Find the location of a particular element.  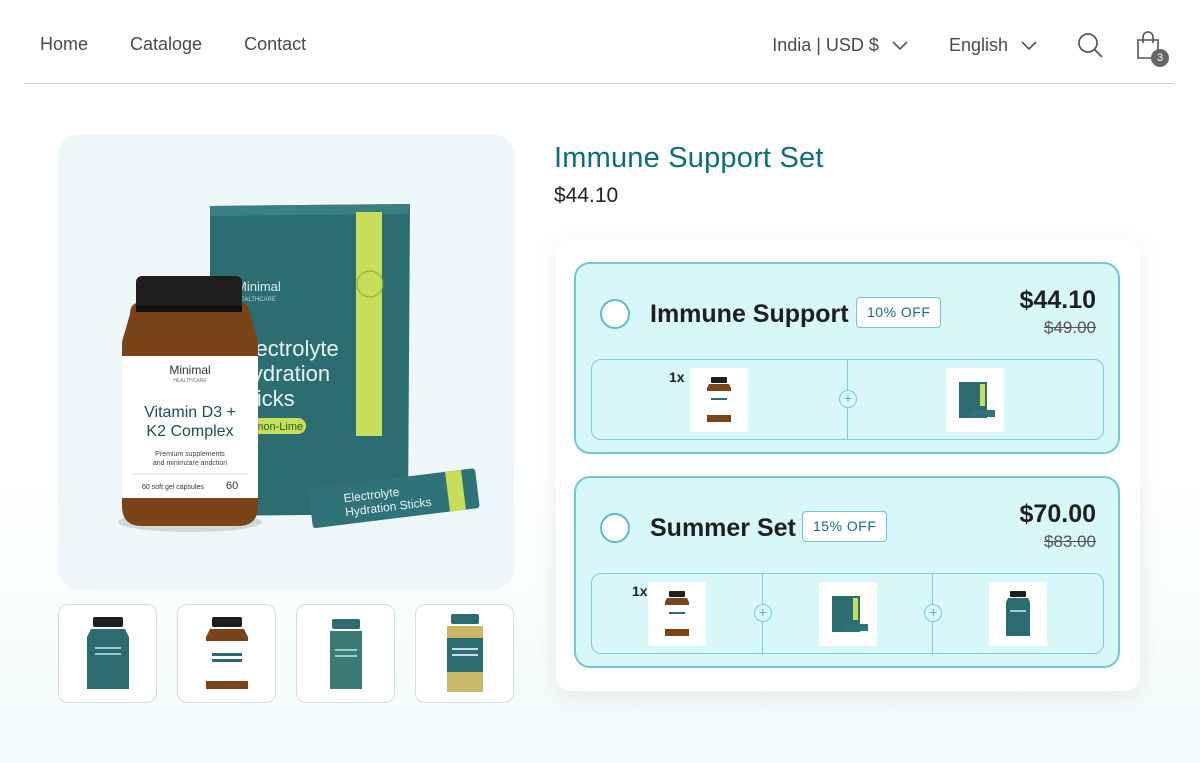

currency-selector: India | USD $ is located at coordinates (840, 45).